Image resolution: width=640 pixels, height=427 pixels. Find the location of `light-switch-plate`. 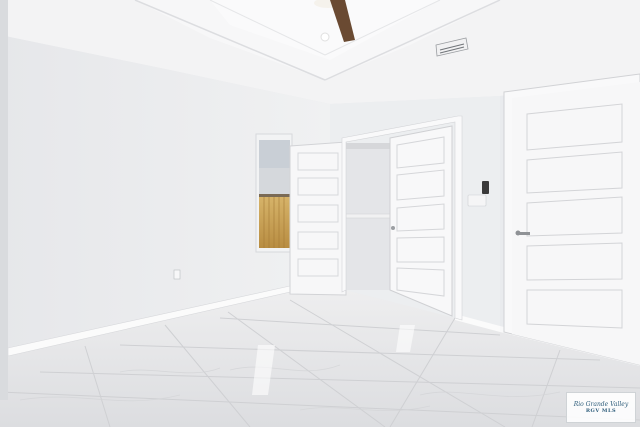

light-switch-plate is located at coordinates (477, 200).